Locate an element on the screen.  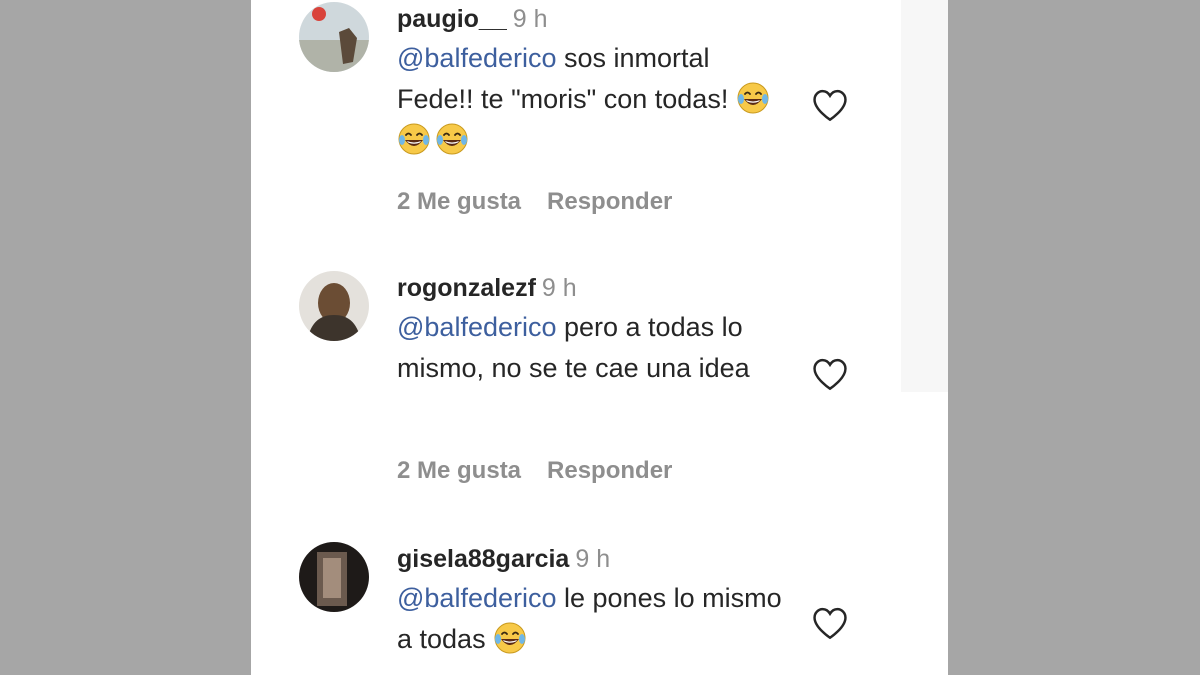
emoji-group is located at coordinates (512, 638).